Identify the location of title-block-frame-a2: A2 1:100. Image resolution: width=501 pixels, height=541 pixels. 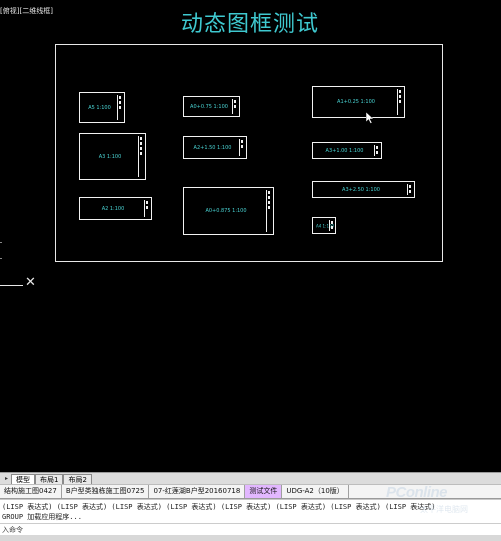
(115, 208).